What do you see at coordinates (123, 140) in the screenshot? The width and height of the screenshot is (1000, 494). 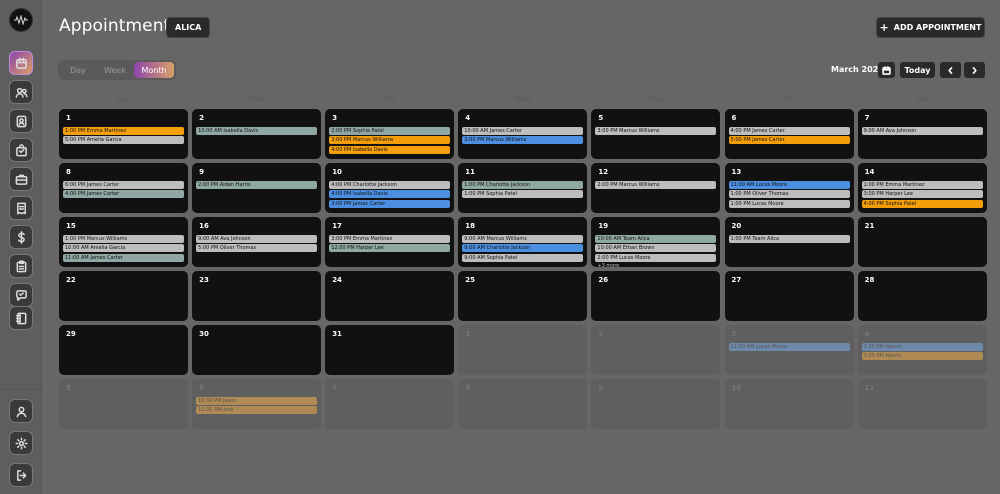 I see `appointment-chip: 5:00 PM Amelia Garcia` at bounding box center [123, 140].